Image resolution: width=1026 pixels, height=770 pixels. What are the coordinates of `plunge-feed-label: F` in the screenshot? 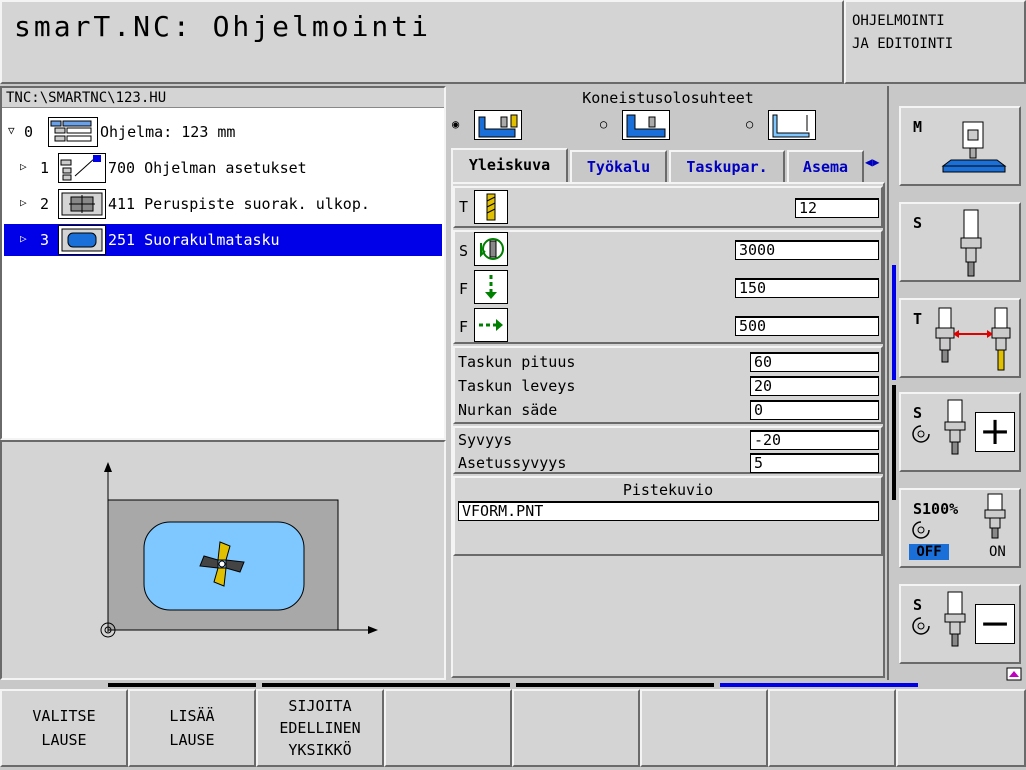 It's located at (464, 289).